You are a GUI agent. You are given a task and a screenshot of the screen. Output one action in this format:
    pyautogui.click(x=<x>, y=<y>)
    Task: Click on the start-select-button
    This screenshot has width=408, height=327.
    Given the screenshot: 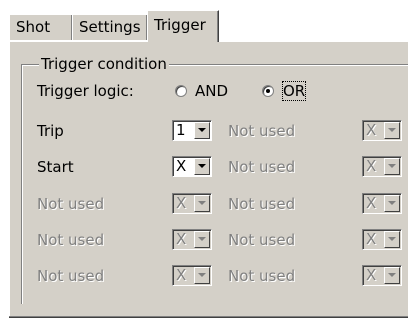 What is the action you would take?
    pyautogui.click(x=202, y=166)
    